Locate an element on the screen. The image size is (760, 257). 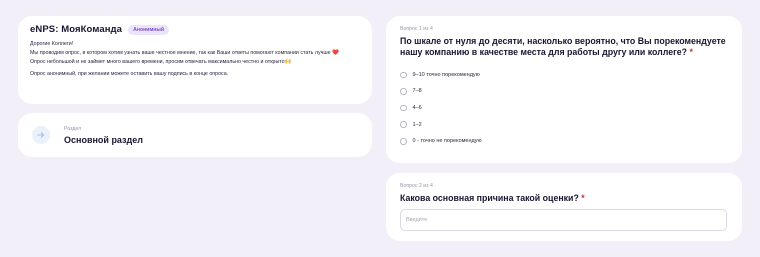
raised-hands-icon: 🙌 is located at coordinates (288, 61).